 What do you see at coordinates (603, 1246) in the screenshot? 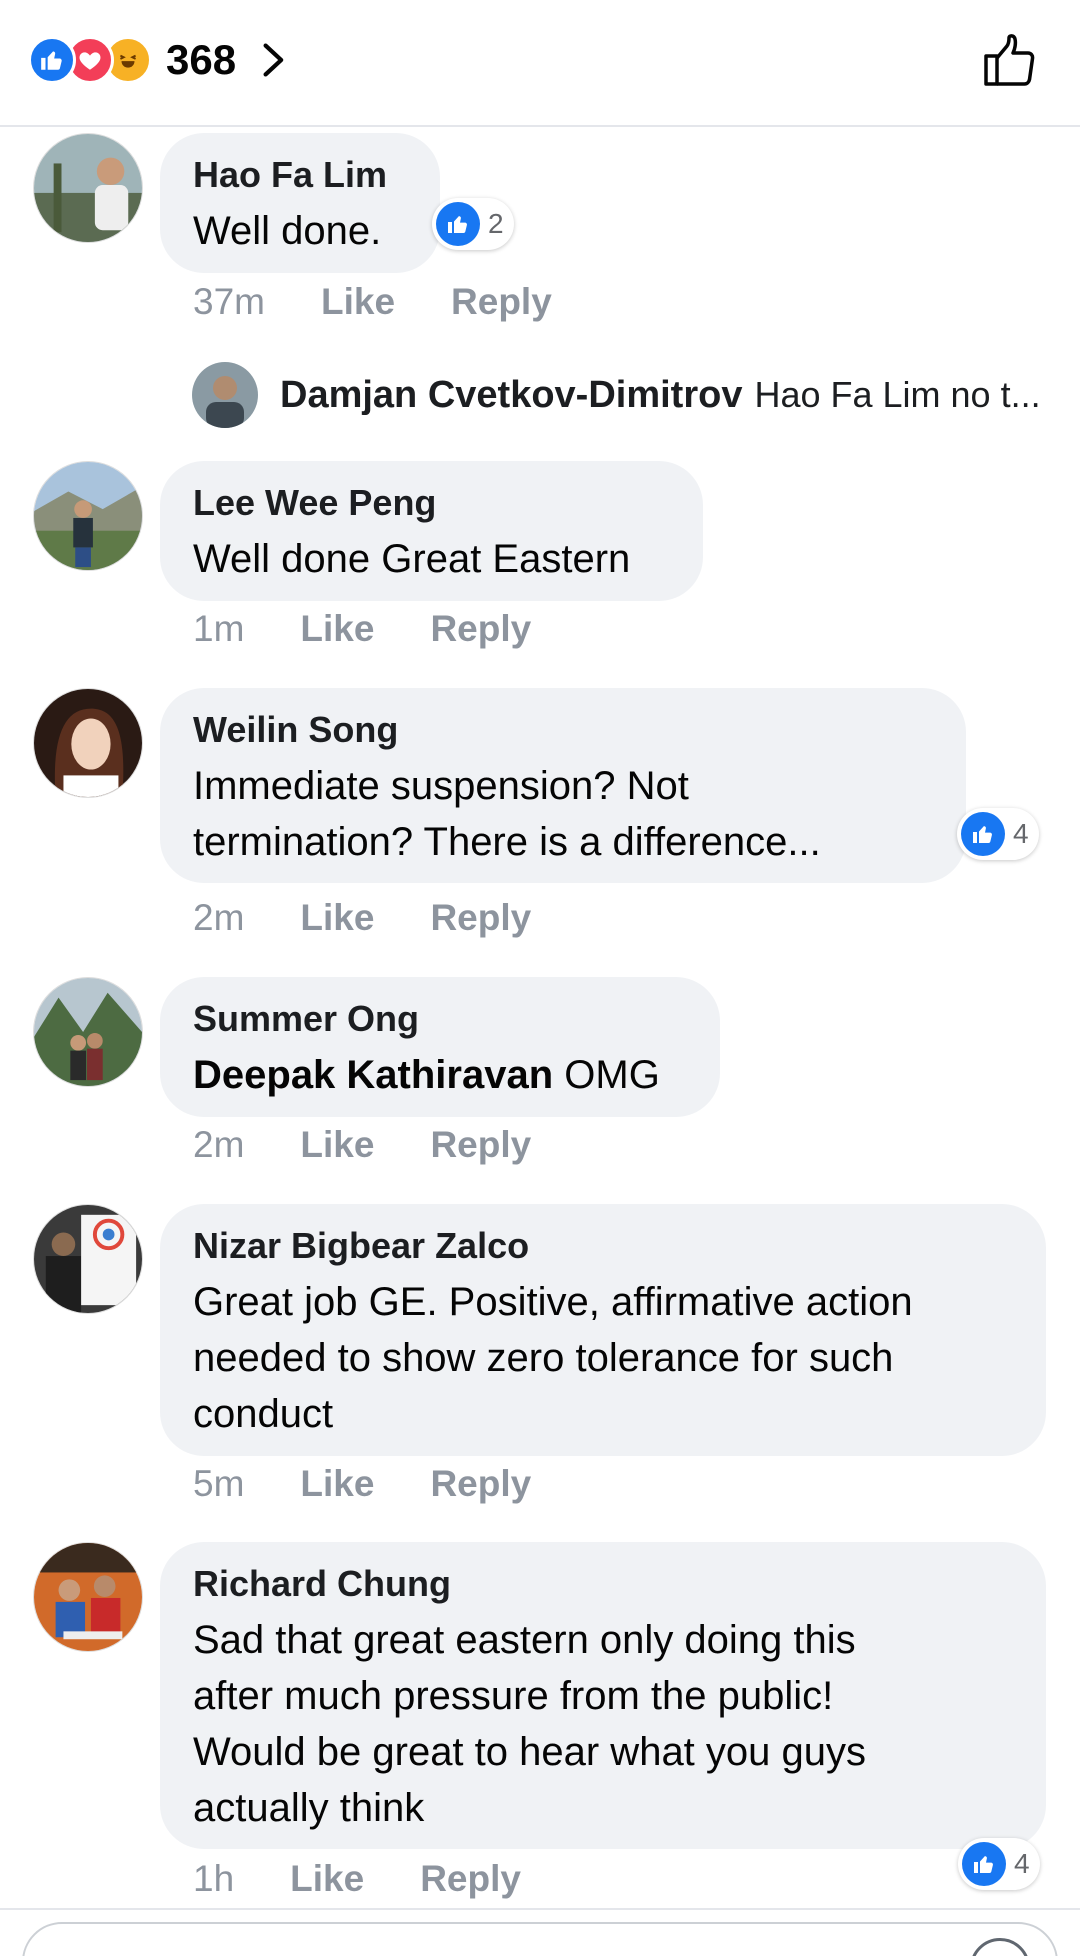
I see `commenter-name: Nizar Bigbear Zalco` at bounding box center [603, 1246].